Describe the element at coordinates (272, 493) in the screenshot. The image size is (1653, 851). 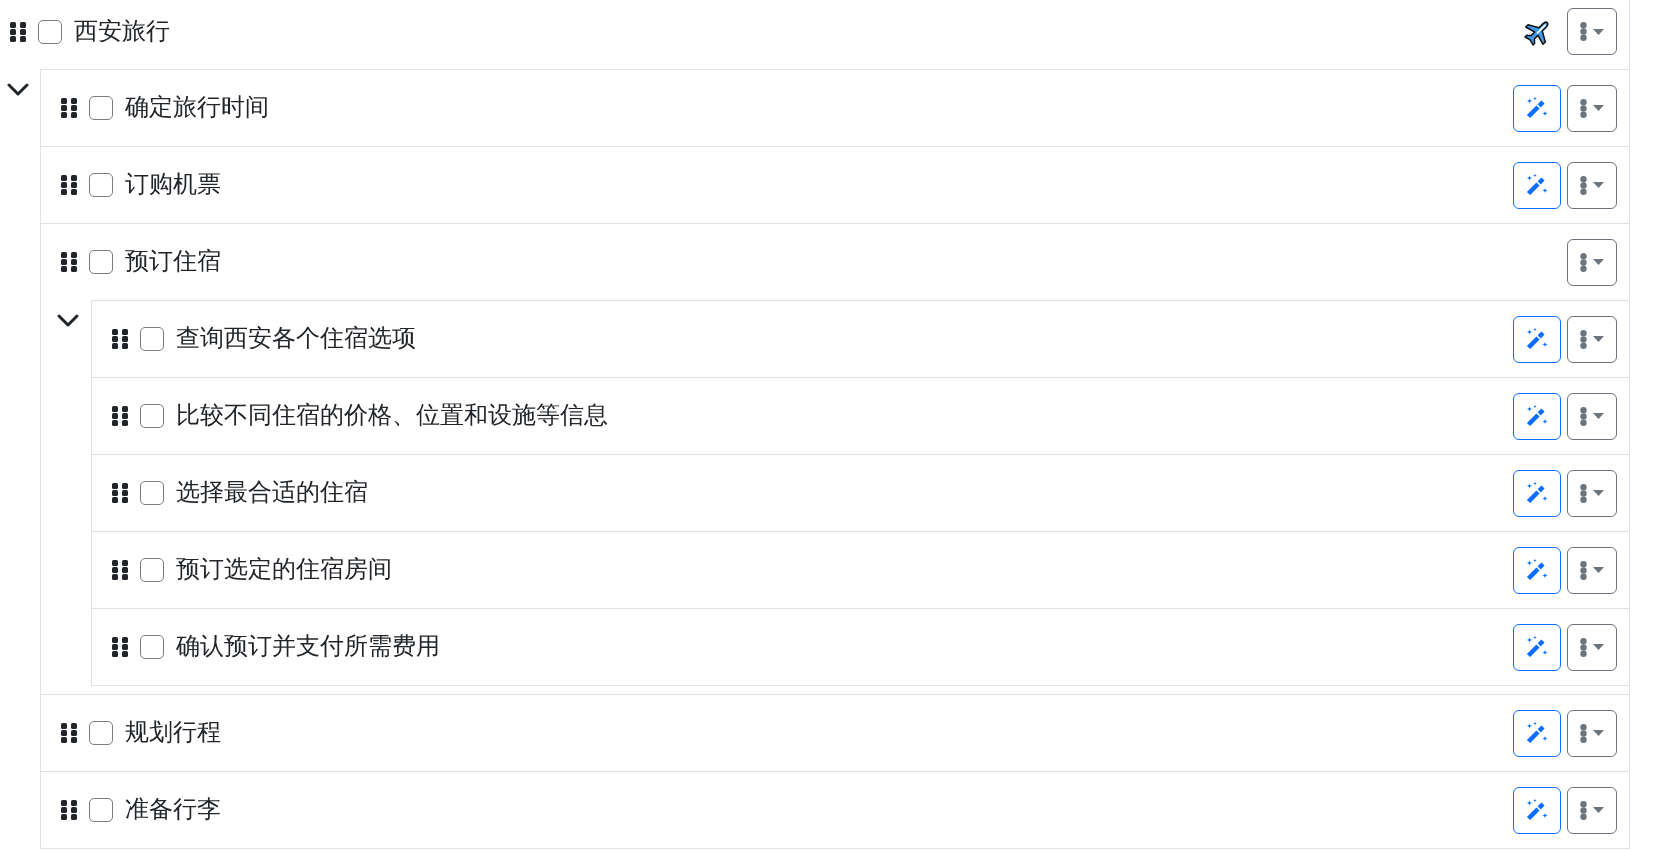
I see `task-title: 选择最合适的住宿` at that location.